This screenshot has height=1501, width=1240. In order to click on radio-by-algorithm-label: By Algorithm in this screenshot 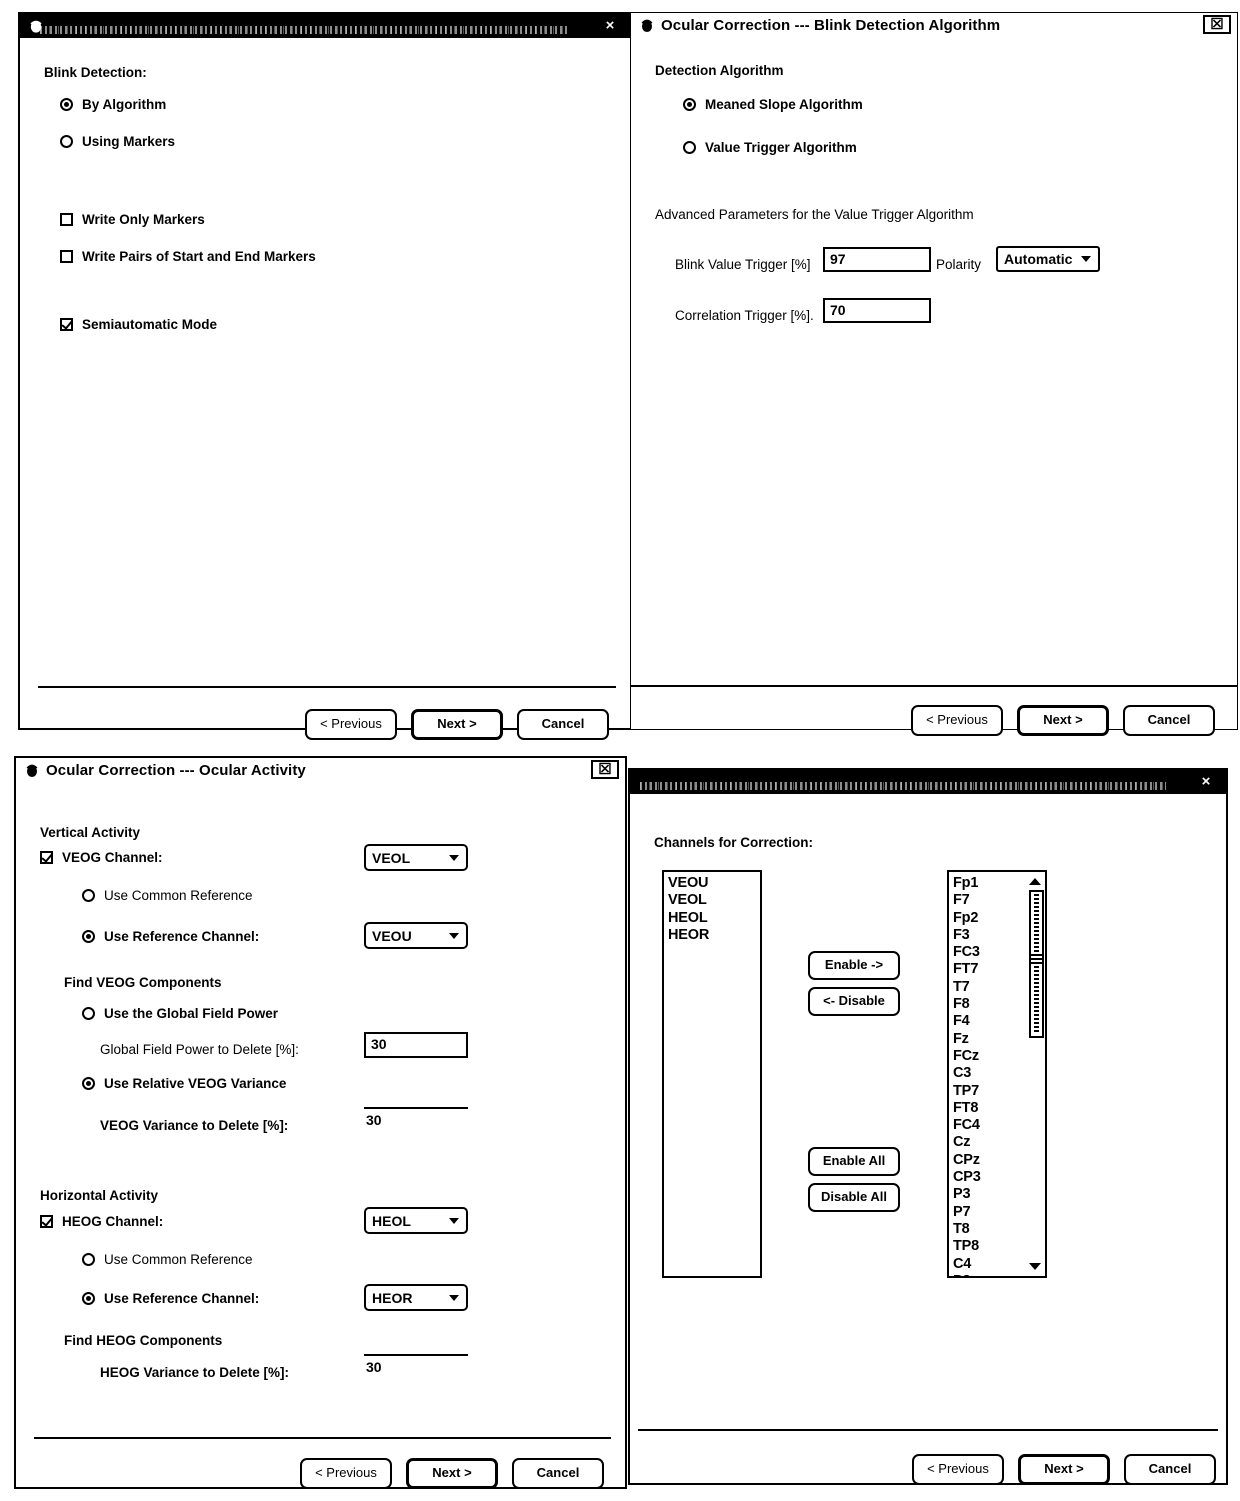, I will do `click(124, 104)`.